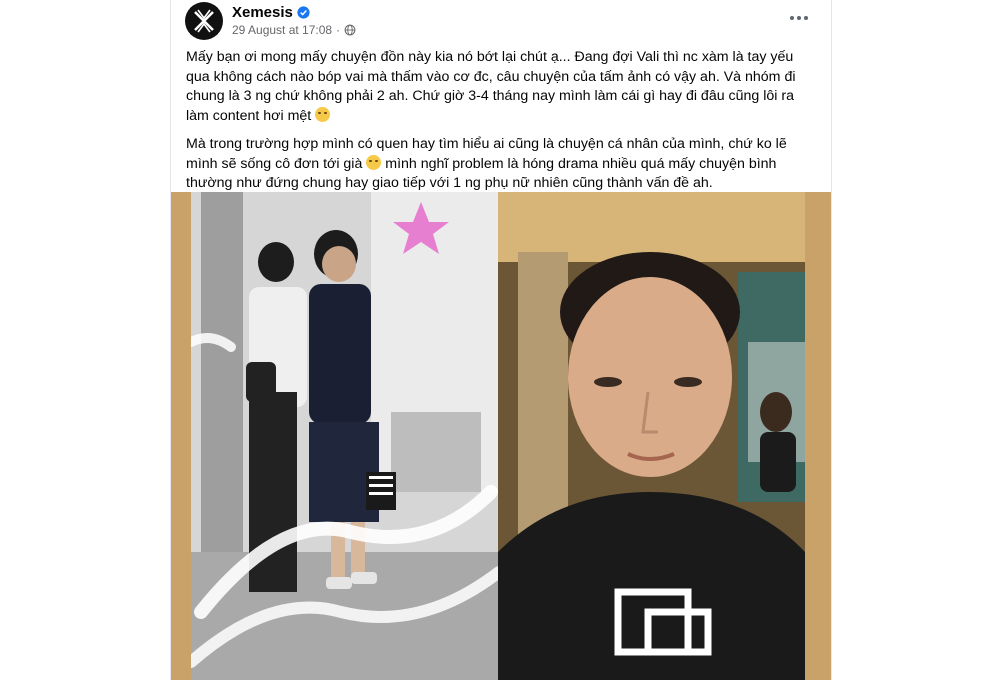  I want to click on post-header: Xemesis 29 August at 17:08 ·, so click(501, 22).